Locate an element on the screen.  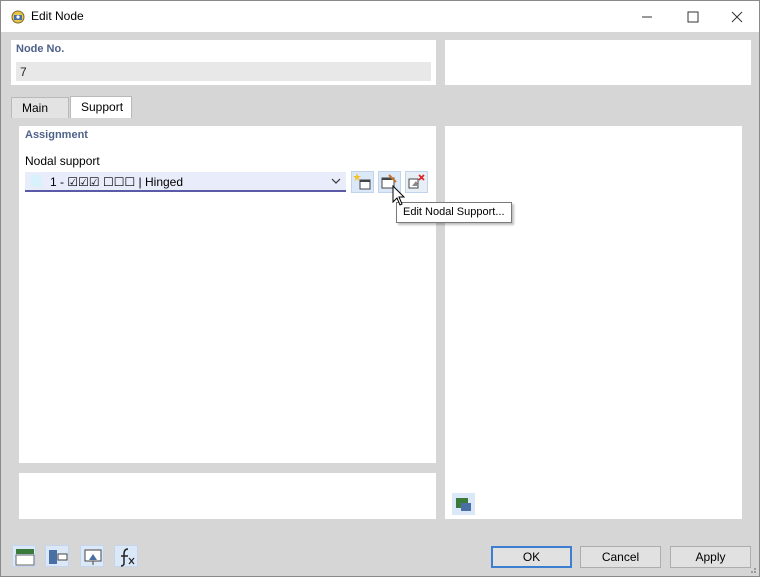
view-icon is located at coordinates (93, 557).